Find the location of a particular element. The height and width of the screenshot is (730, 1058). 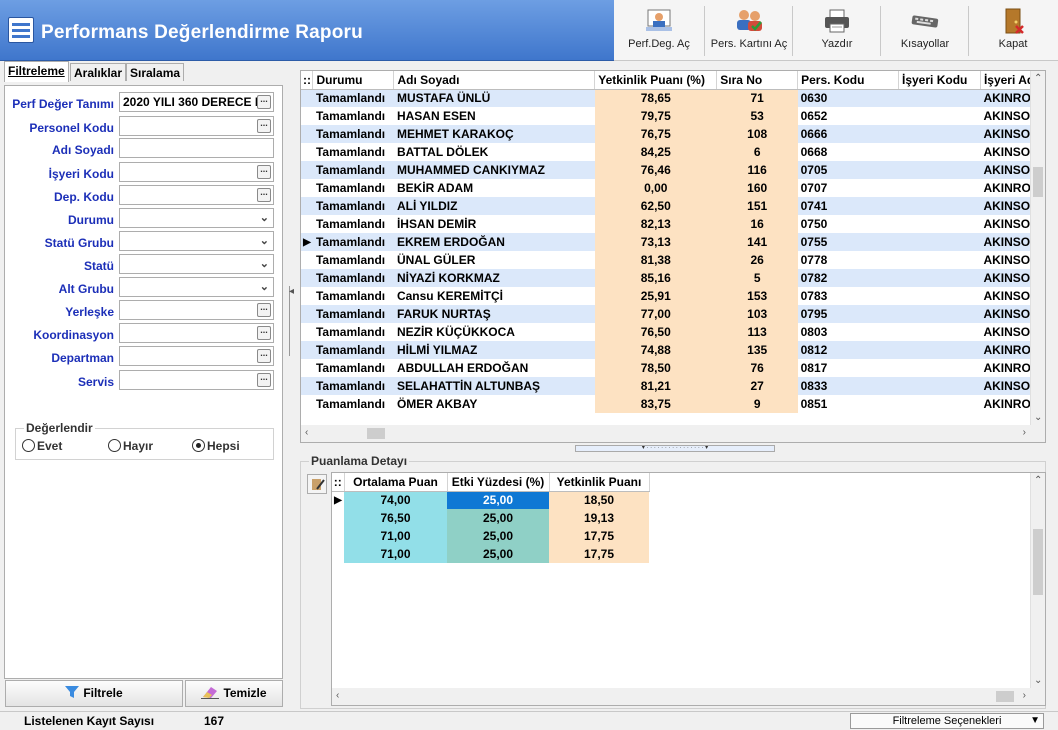

table-cell: MEHMET KARAKOÇ is located at coordinates (494, 134).